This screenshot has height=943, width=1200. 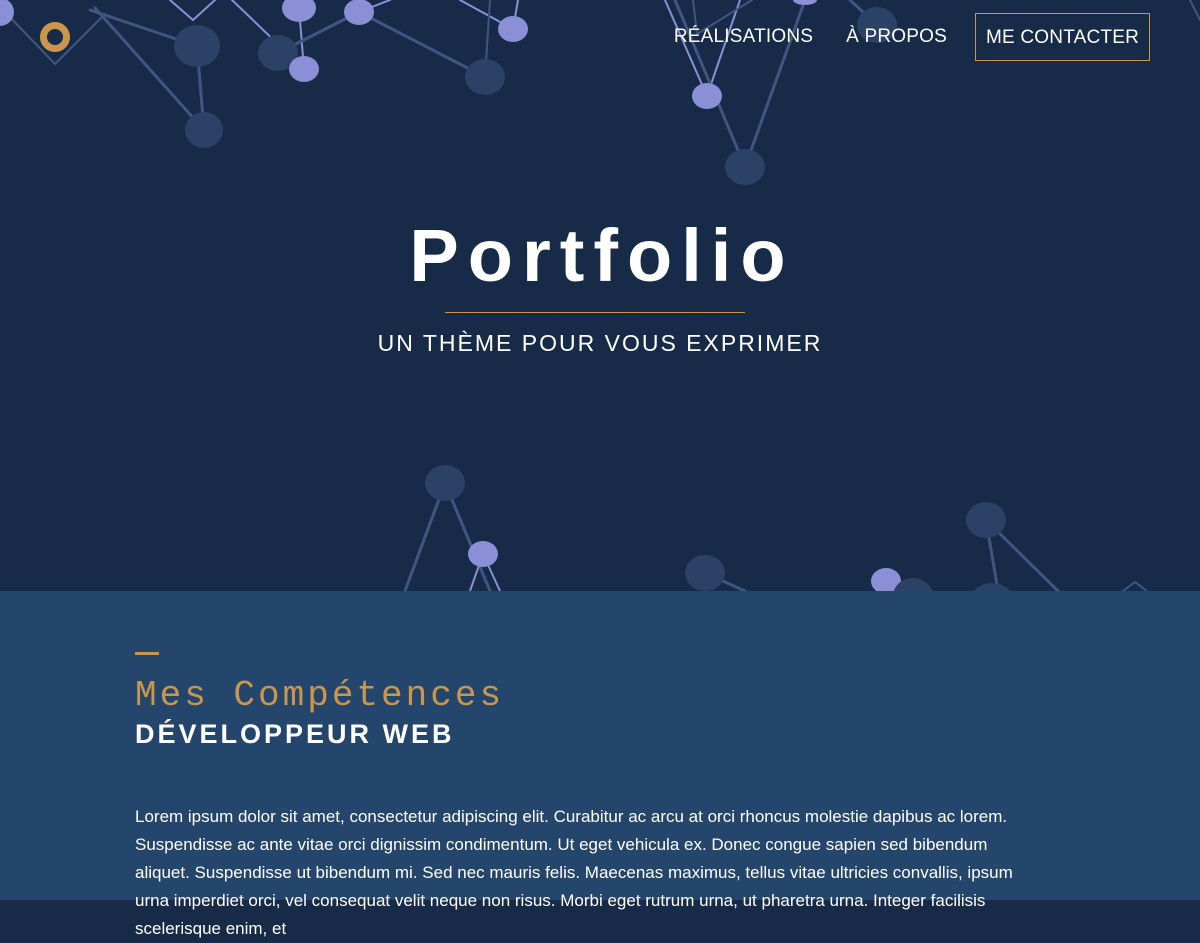 I want to click on hero-divider, so click(x=595, y=312).